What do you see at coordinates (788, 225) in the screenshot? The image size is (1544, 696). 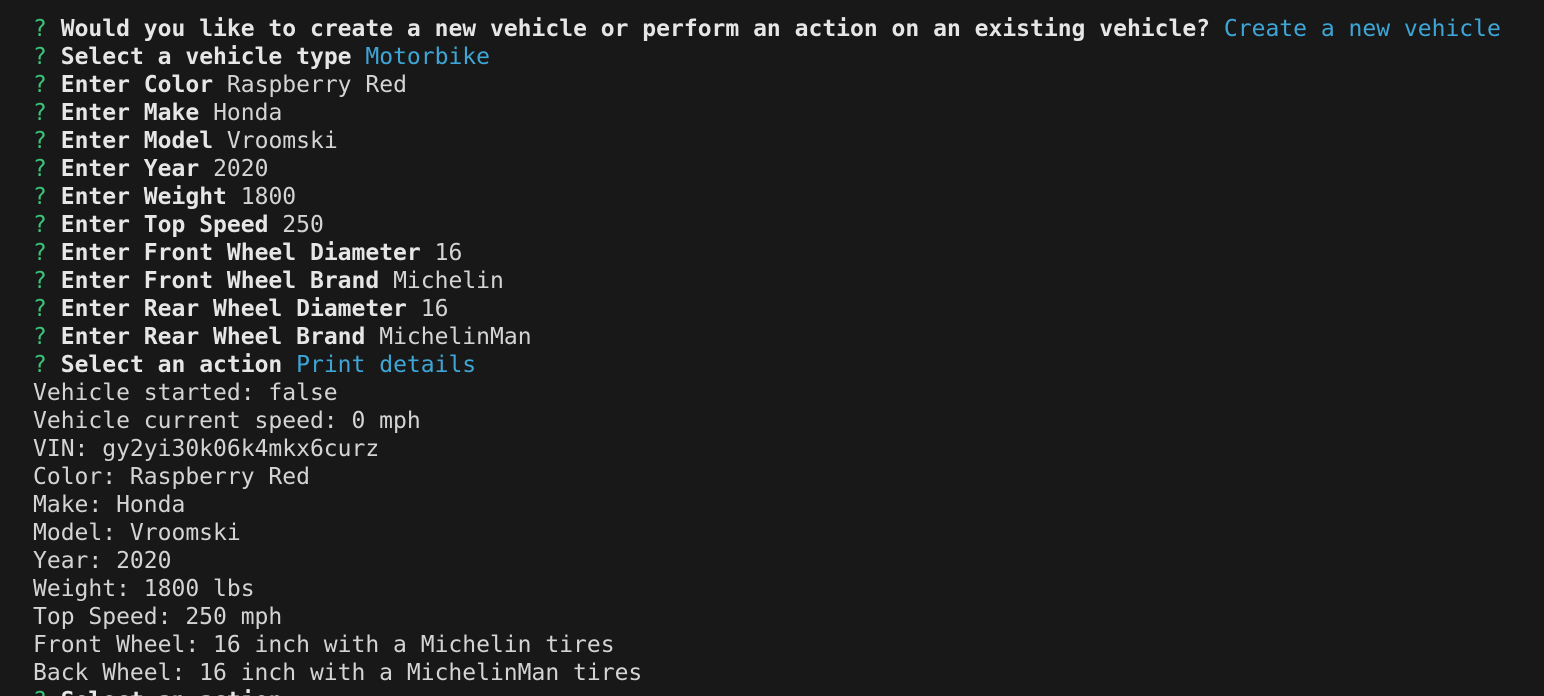 I see `prompt-line: ? Enter Top Speed 250` at bounding box center [788, 225].